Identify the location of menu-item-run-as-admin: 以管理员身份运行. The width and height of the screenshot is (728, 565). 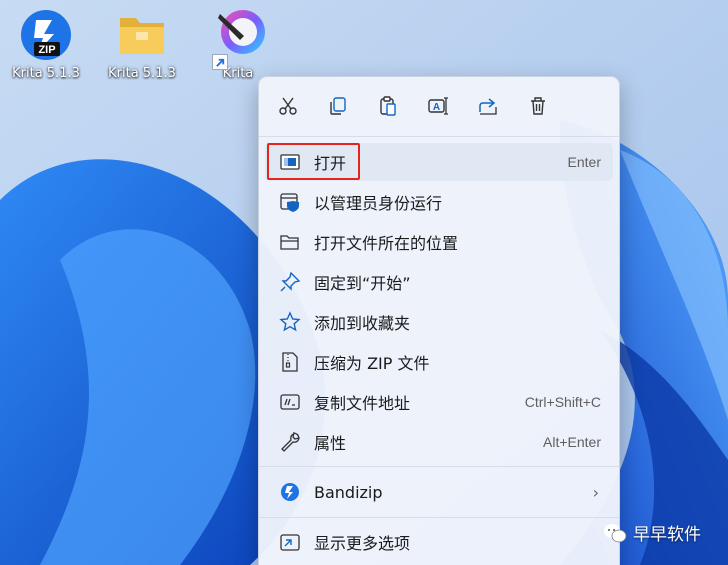
(439, 202).